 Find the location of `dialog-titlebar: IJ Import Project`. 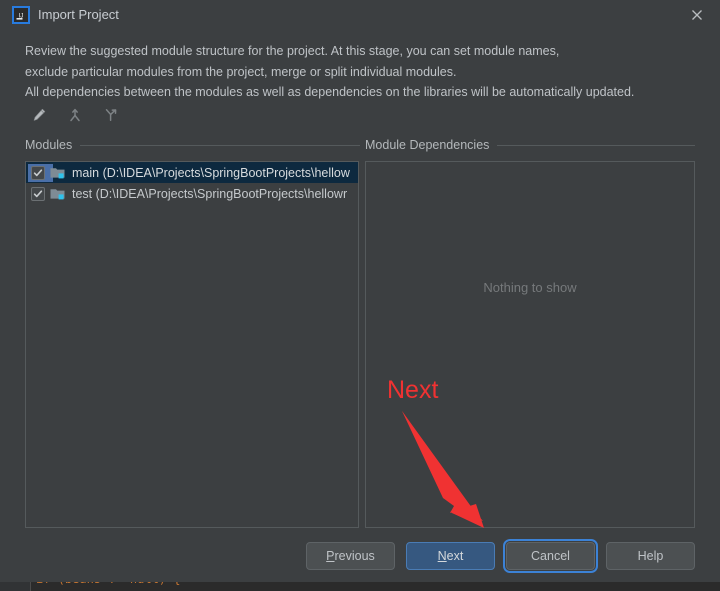

dialog-titlebar: IJ Import Project is located at coordinates (360, 15).